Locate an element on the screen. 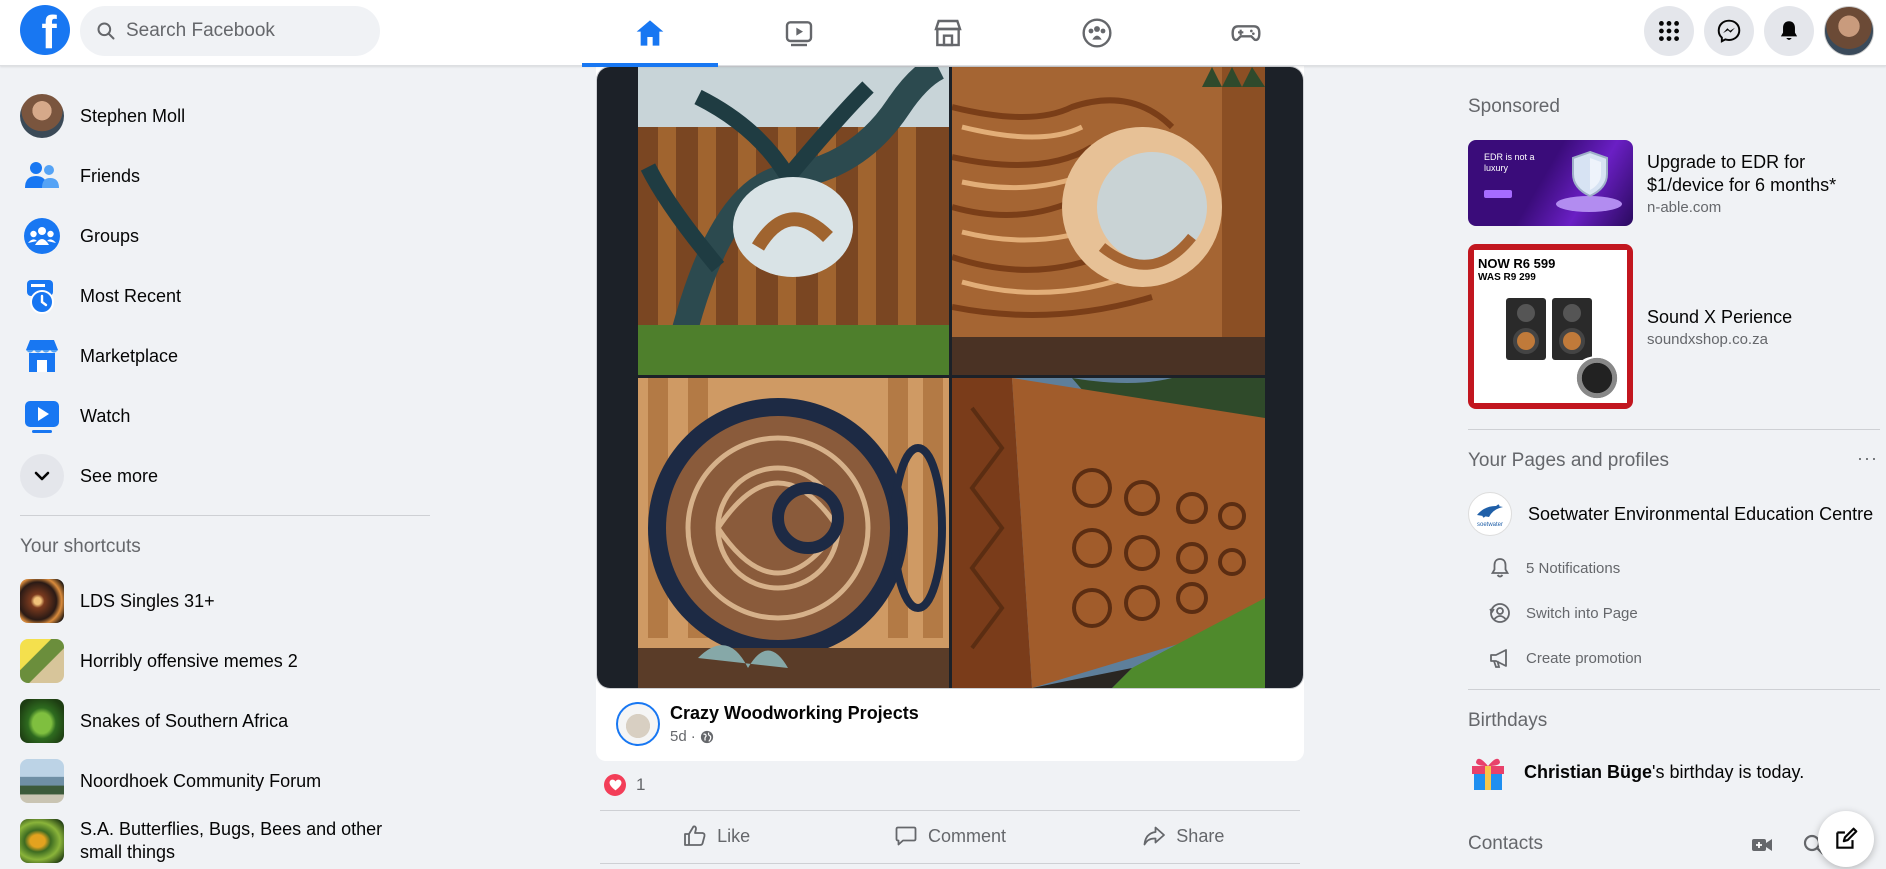  account-avatar is located at coordinates (1849, 31).